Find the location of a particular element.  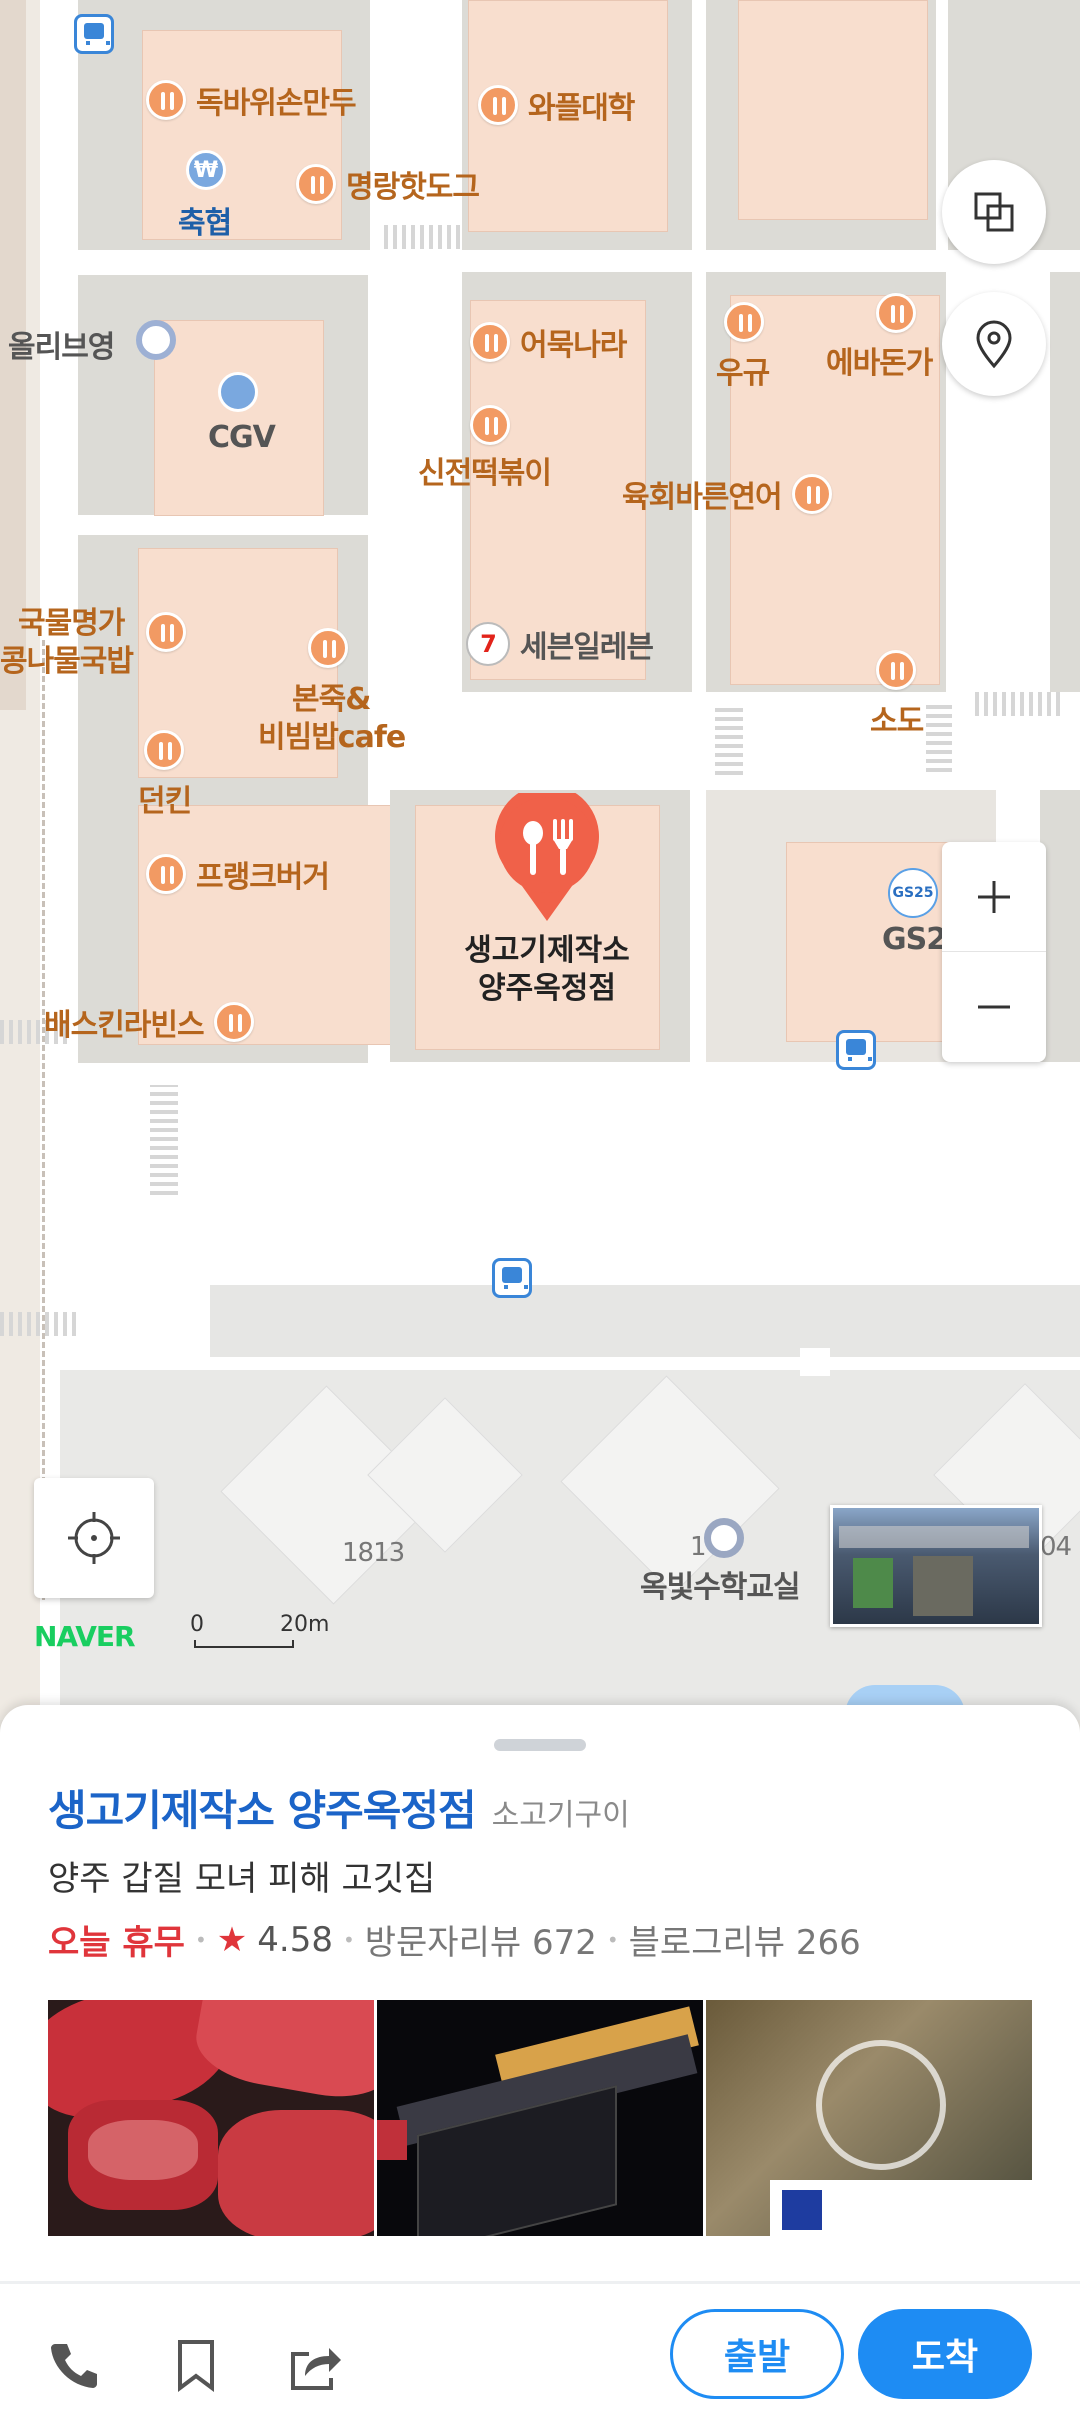

map-scale: 0 20m is located at coordinates (259, 1630).